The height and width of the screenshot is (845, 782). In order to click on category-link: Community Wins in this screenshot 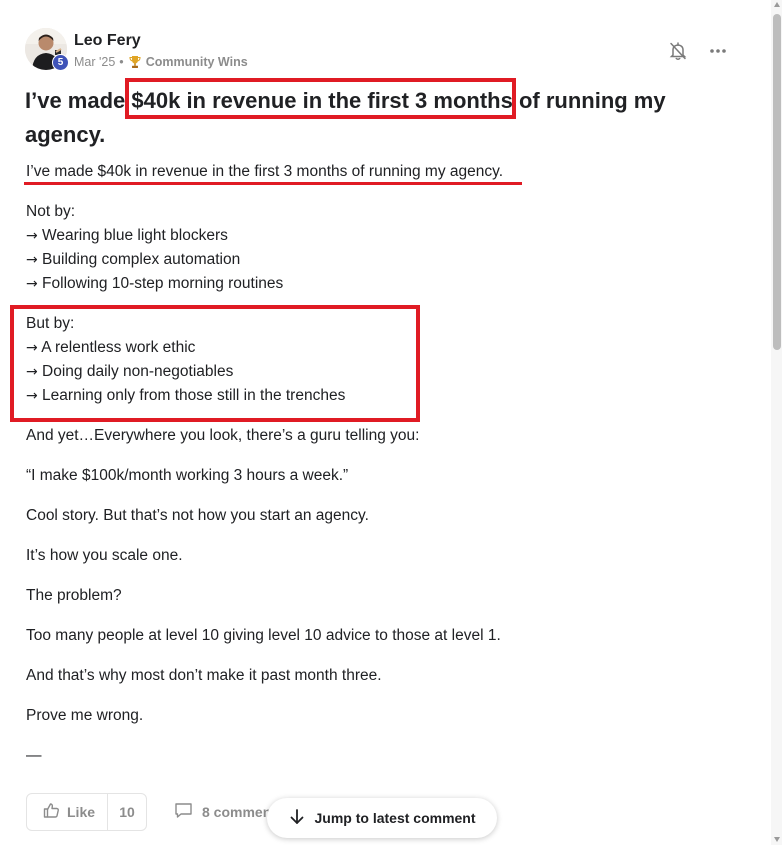, I will do `click(197, 62)`.